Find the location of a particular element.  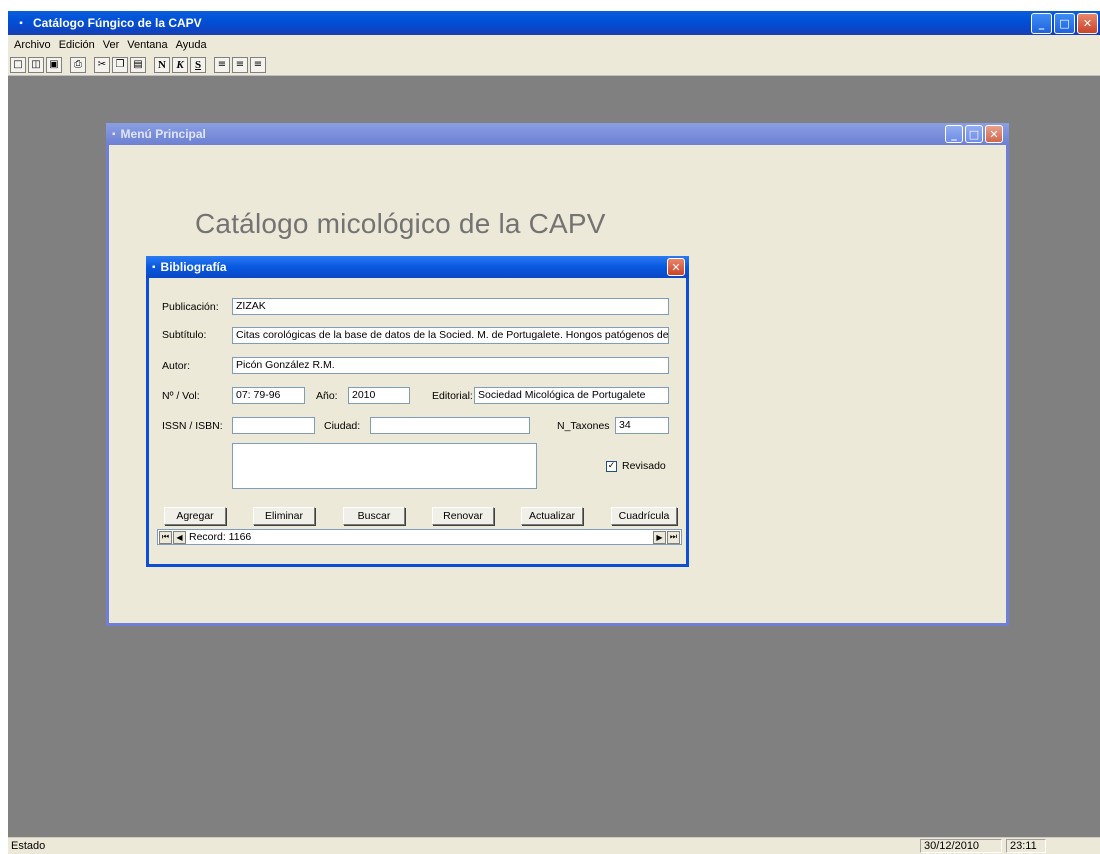

menu-bar: Archivo Edición Ver Ventana Ayuda is located at coordinates (554, 44).